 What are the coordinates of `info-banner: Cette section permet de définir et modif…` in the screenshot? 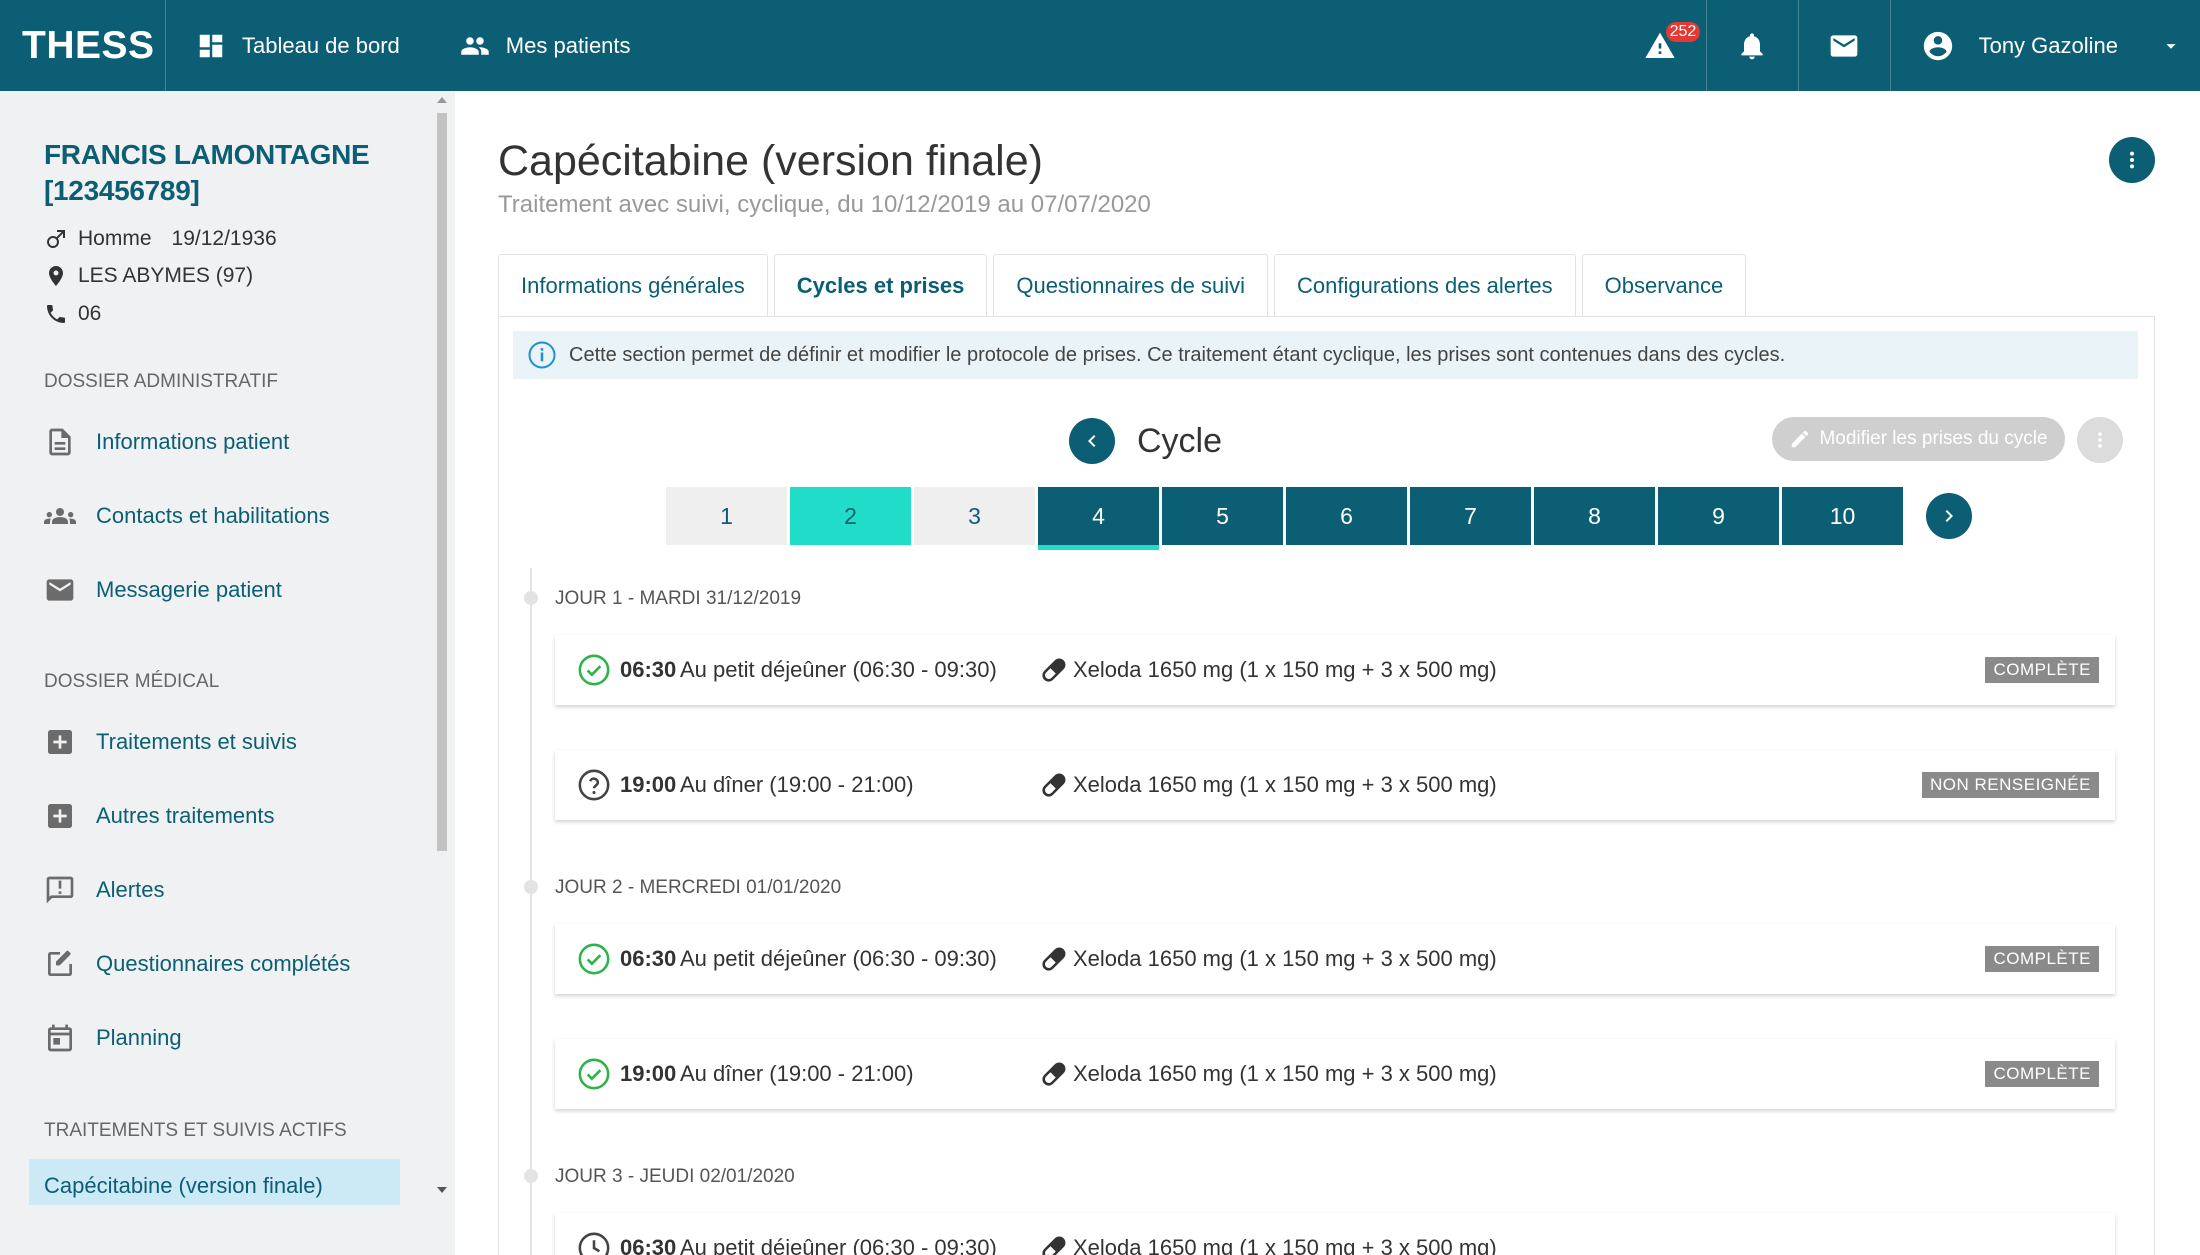 It's located at (1325, 355).